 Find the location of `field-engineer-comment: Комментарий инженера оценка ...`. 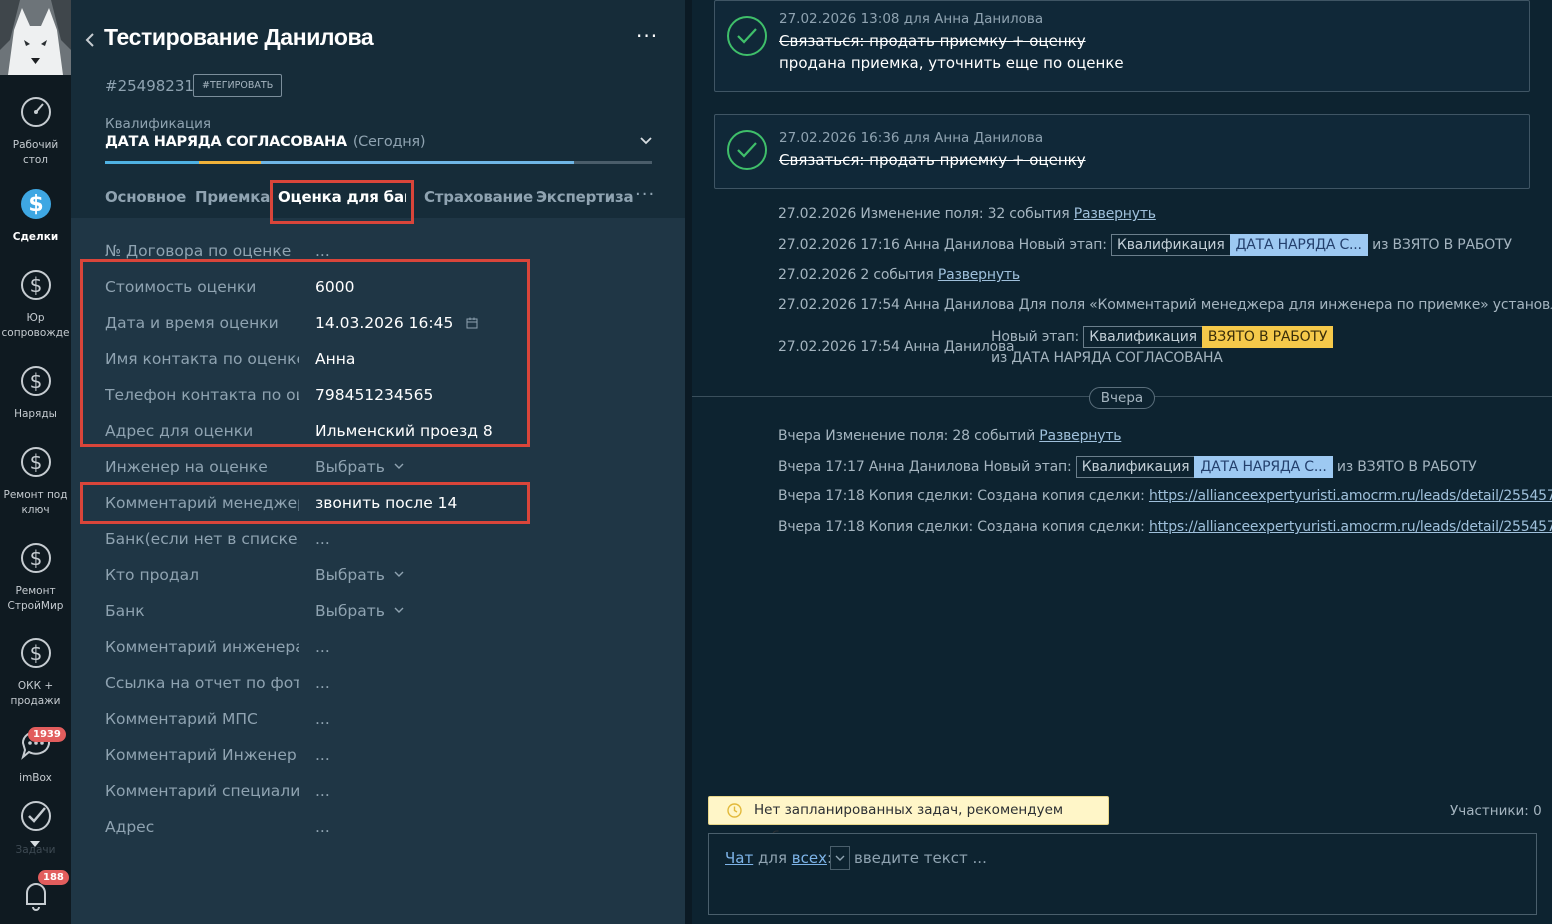

field-engineer-comment: Комментарий инженера оценка ... is located at coordinates (378, 648).